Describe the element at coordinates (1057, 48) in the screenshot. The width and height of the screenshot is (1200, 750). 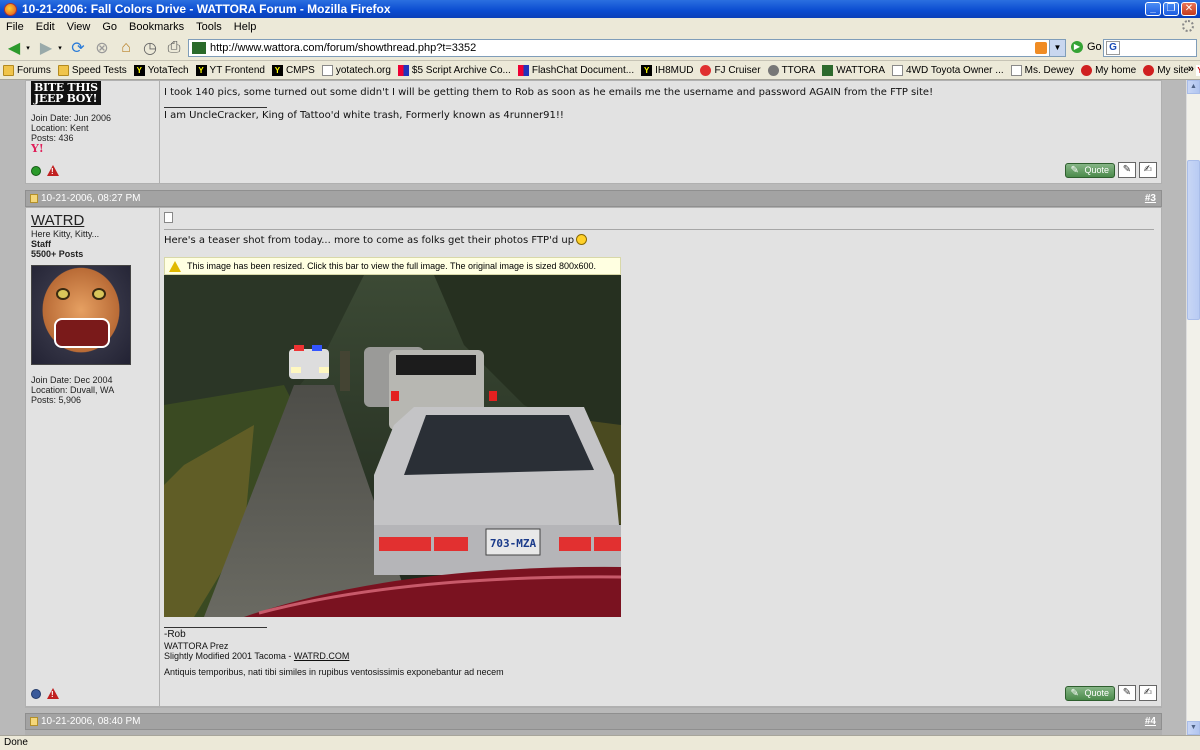
I see `url-dropdown-icon: ▼` at that location.